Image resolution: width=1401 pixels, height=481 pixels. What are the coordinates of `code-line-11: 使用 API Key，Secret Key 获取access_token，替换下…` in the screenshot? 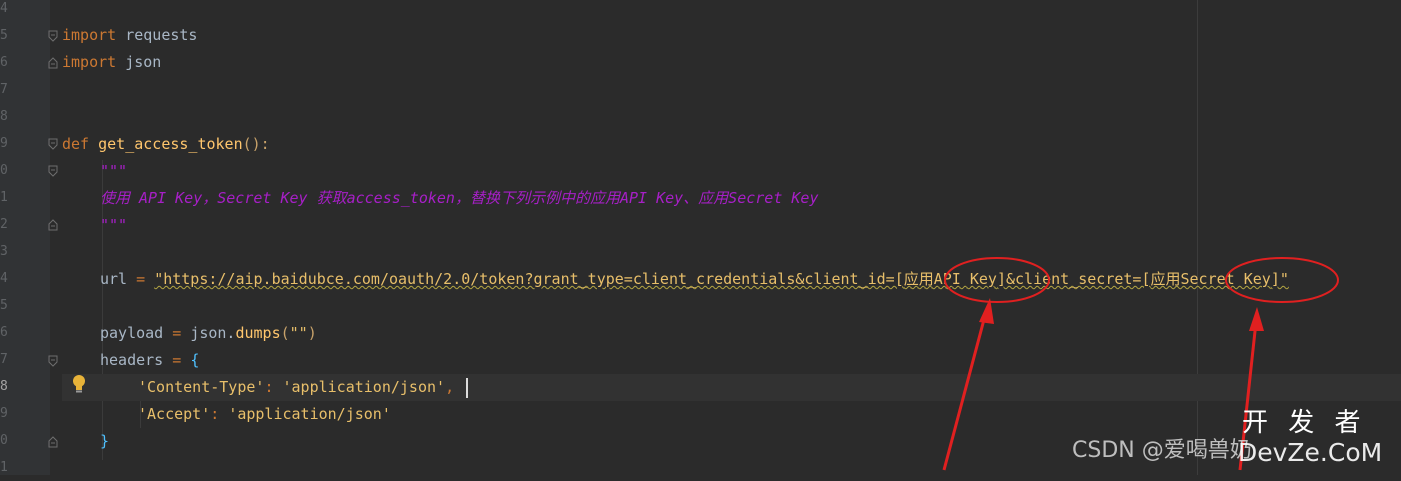 It's located at (731, 198).